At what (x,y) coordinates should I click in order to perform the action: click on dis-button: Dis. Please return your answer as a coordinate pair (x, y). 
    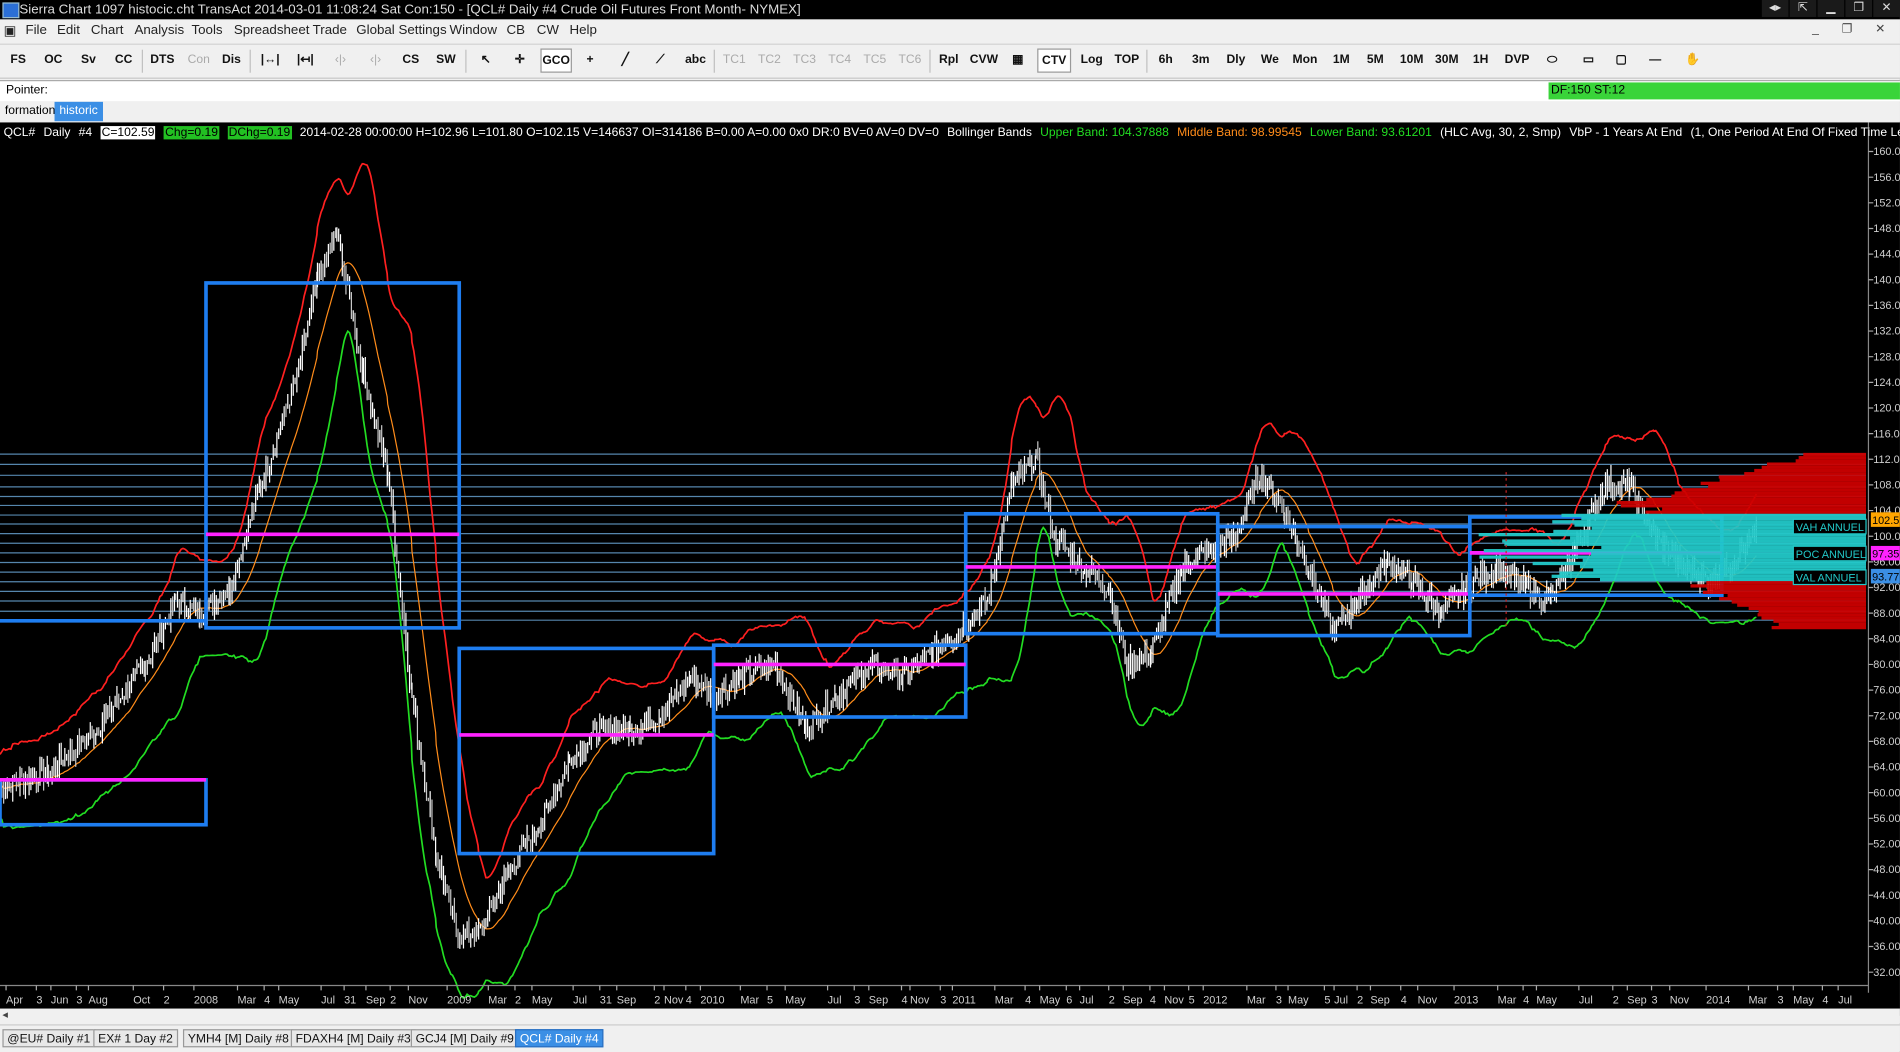
    Looking at the image, I should click on (231, 60).